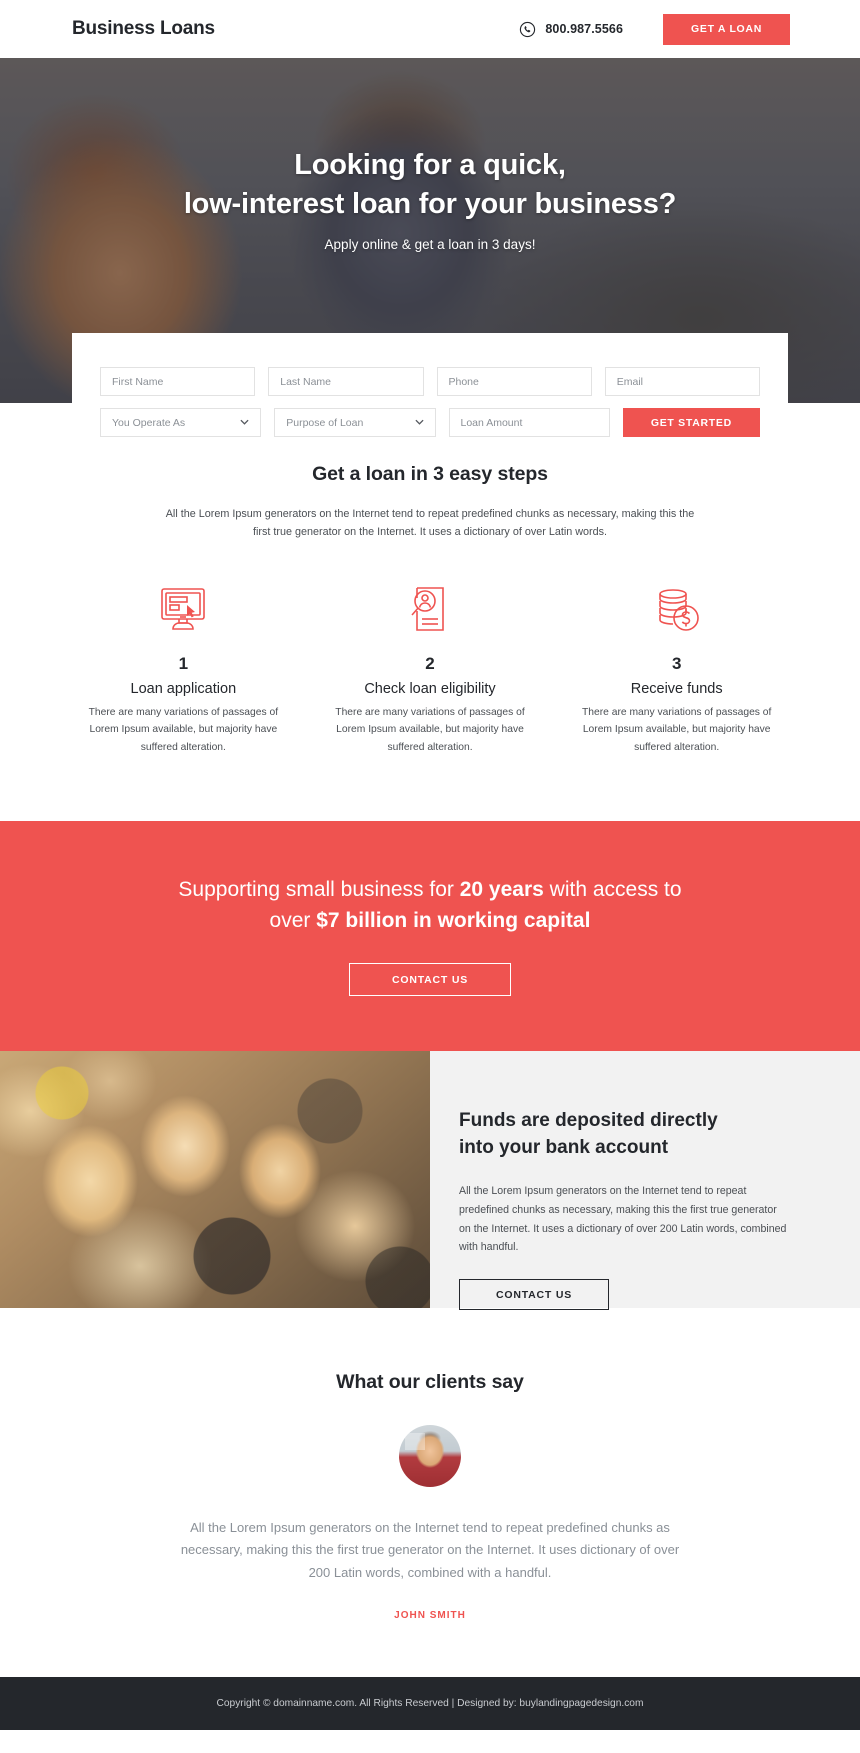 The height and width of the screenshot is (1753, 860). I want to click on header-phone: 800.987.5566, so click(571, 29).